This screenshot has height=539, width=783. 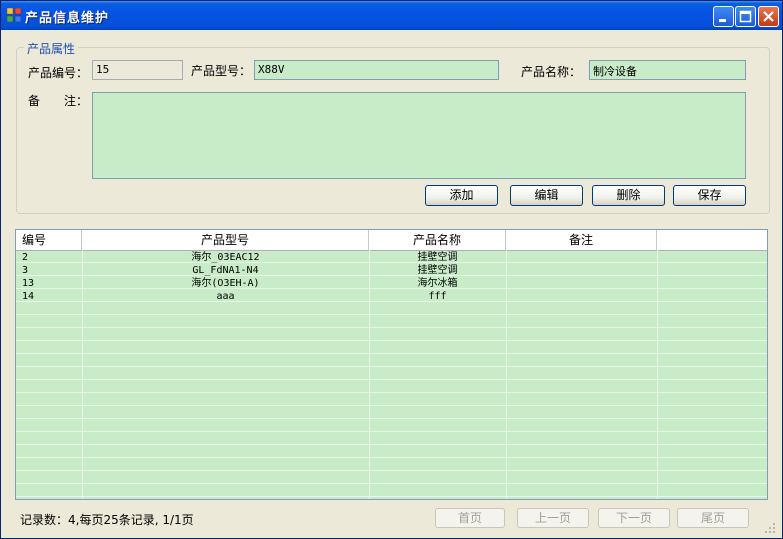 I want to click on cell-name: fff, so click(x=437, y=296).